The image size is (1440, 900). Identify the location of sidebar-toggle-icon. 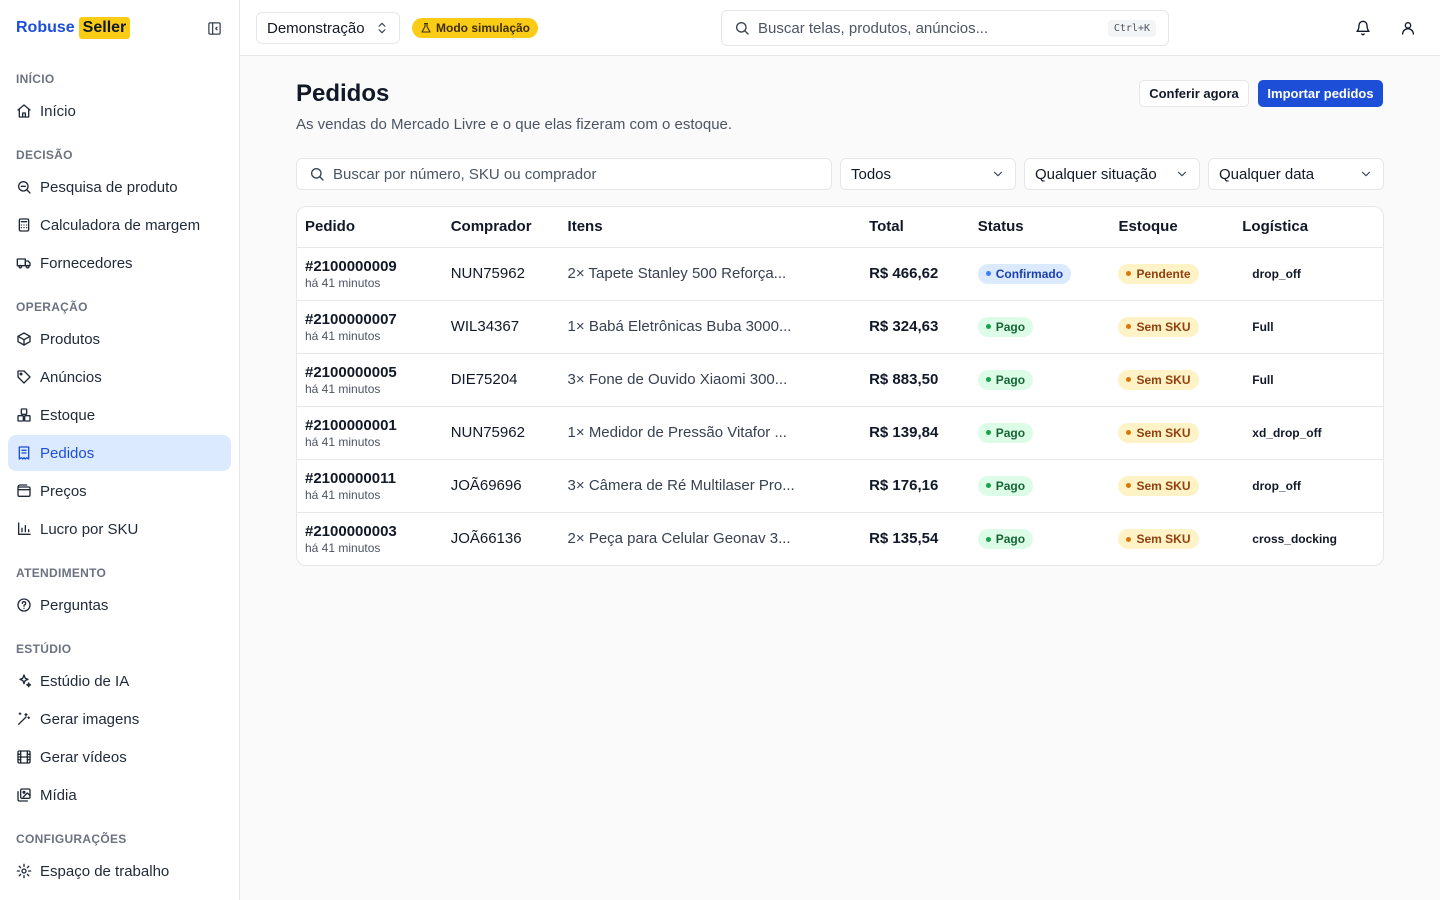
(214, 28).